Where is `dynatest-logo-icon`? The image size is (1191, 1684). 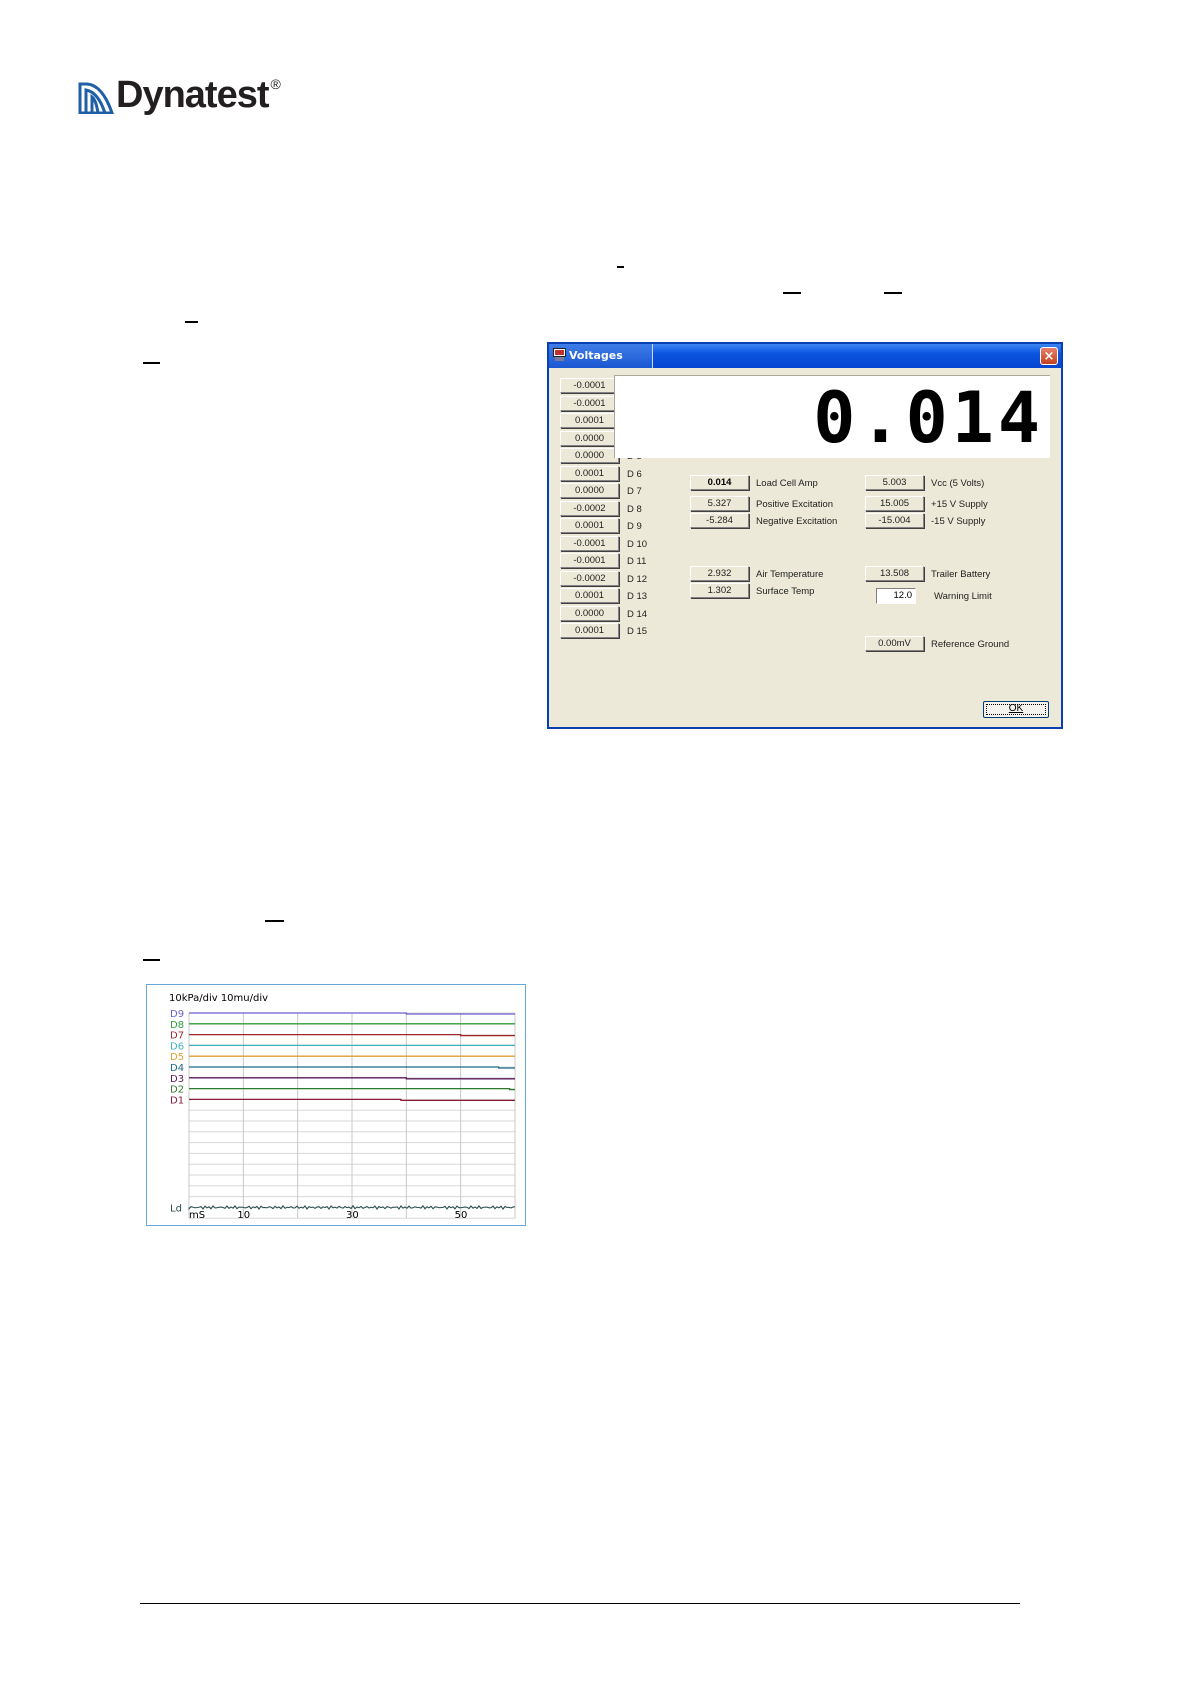 dynatest-logo-icon is located at coordinates (96, 98).